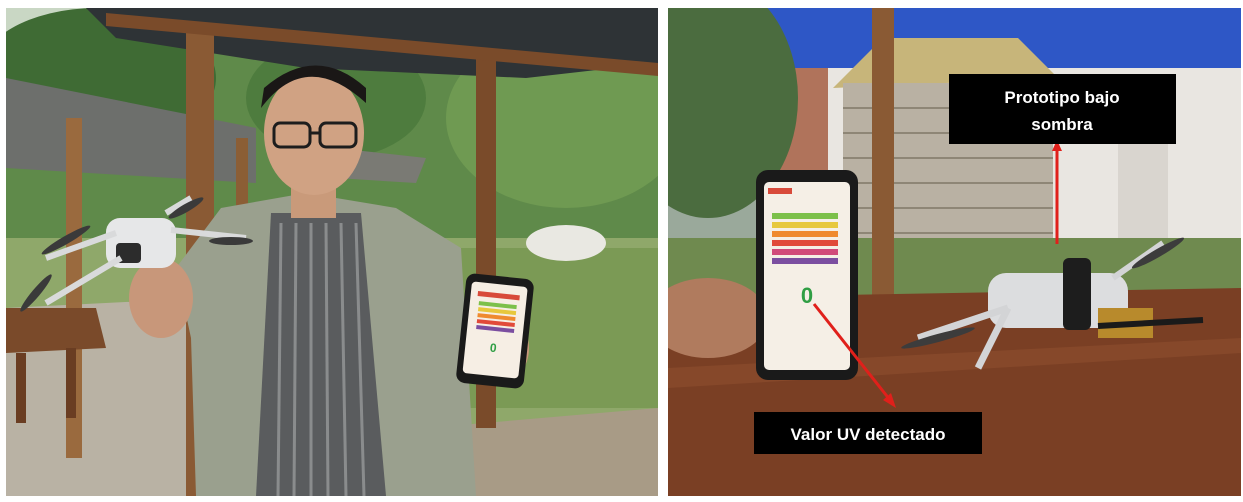 This screenshot has width=1243, height=502. Describe the element at coordinates (1062, 124) in the screenshot. I see `callout-prototype-line2: sombra` at that location.